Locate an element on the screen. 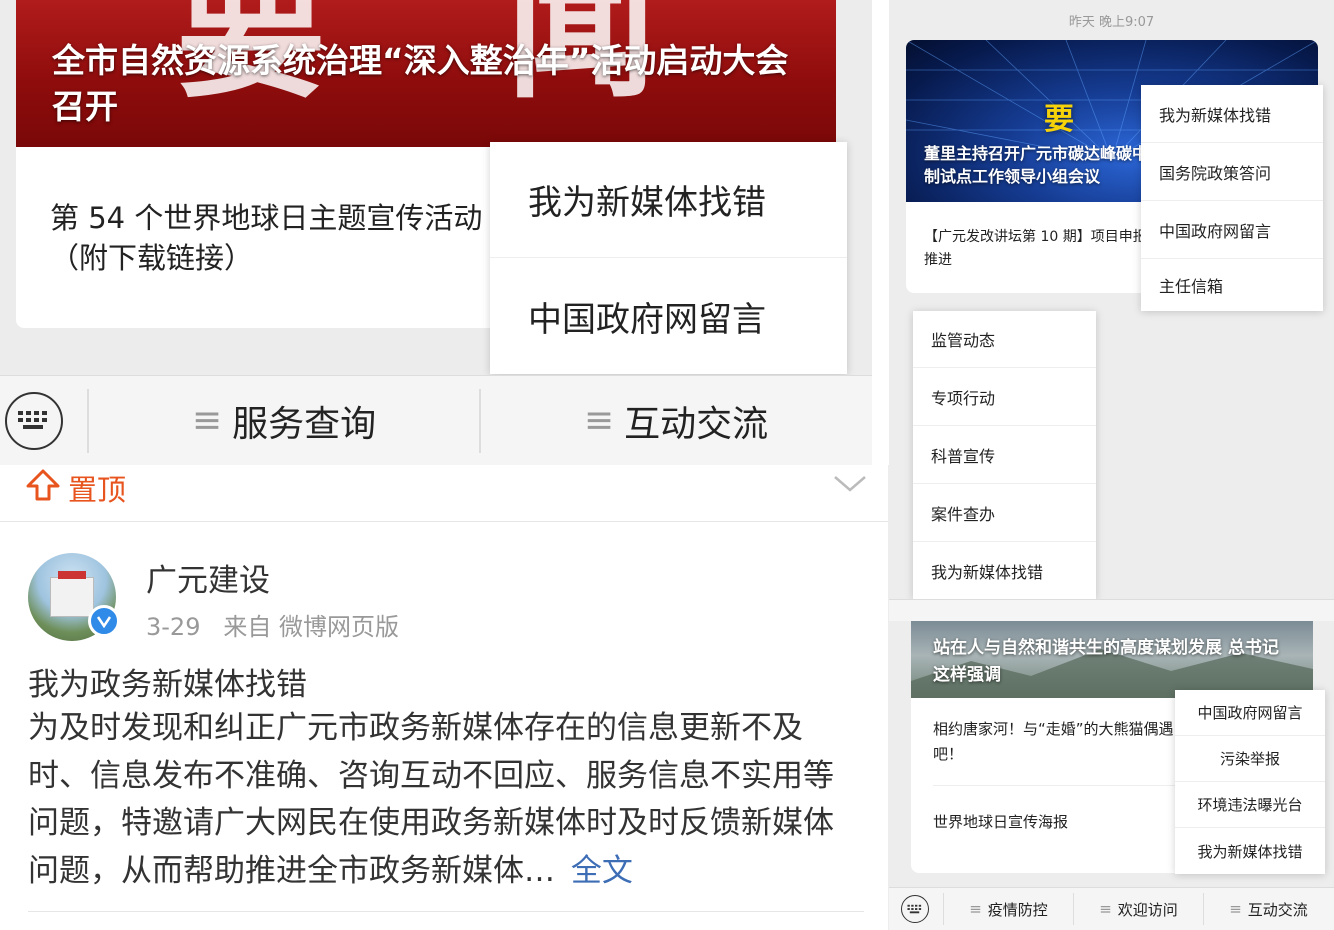  tabbar-strip is located at coordinates (1111, 610).